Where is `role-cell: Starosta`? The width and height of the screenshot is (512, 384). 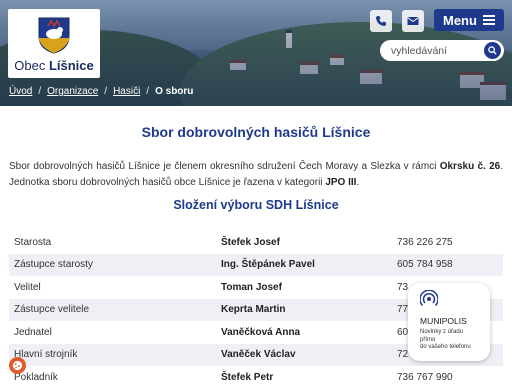
role-cell: Starosta is located at coordinates (33, 242).